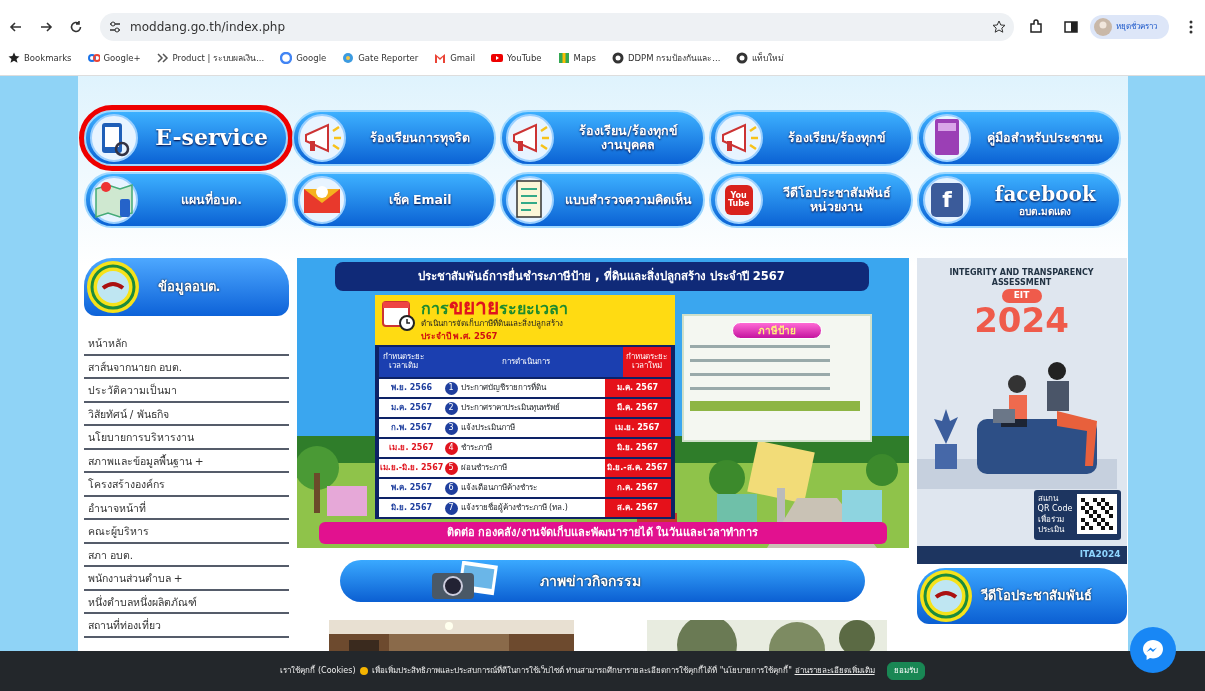  I want to click on side-panel-icon, so click(1071, 27).